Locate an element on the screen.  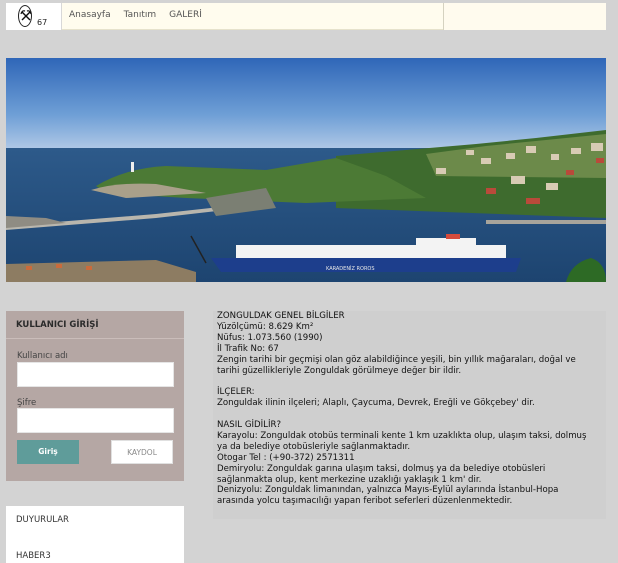
header-right-panel is located at coordinates (524, 16).